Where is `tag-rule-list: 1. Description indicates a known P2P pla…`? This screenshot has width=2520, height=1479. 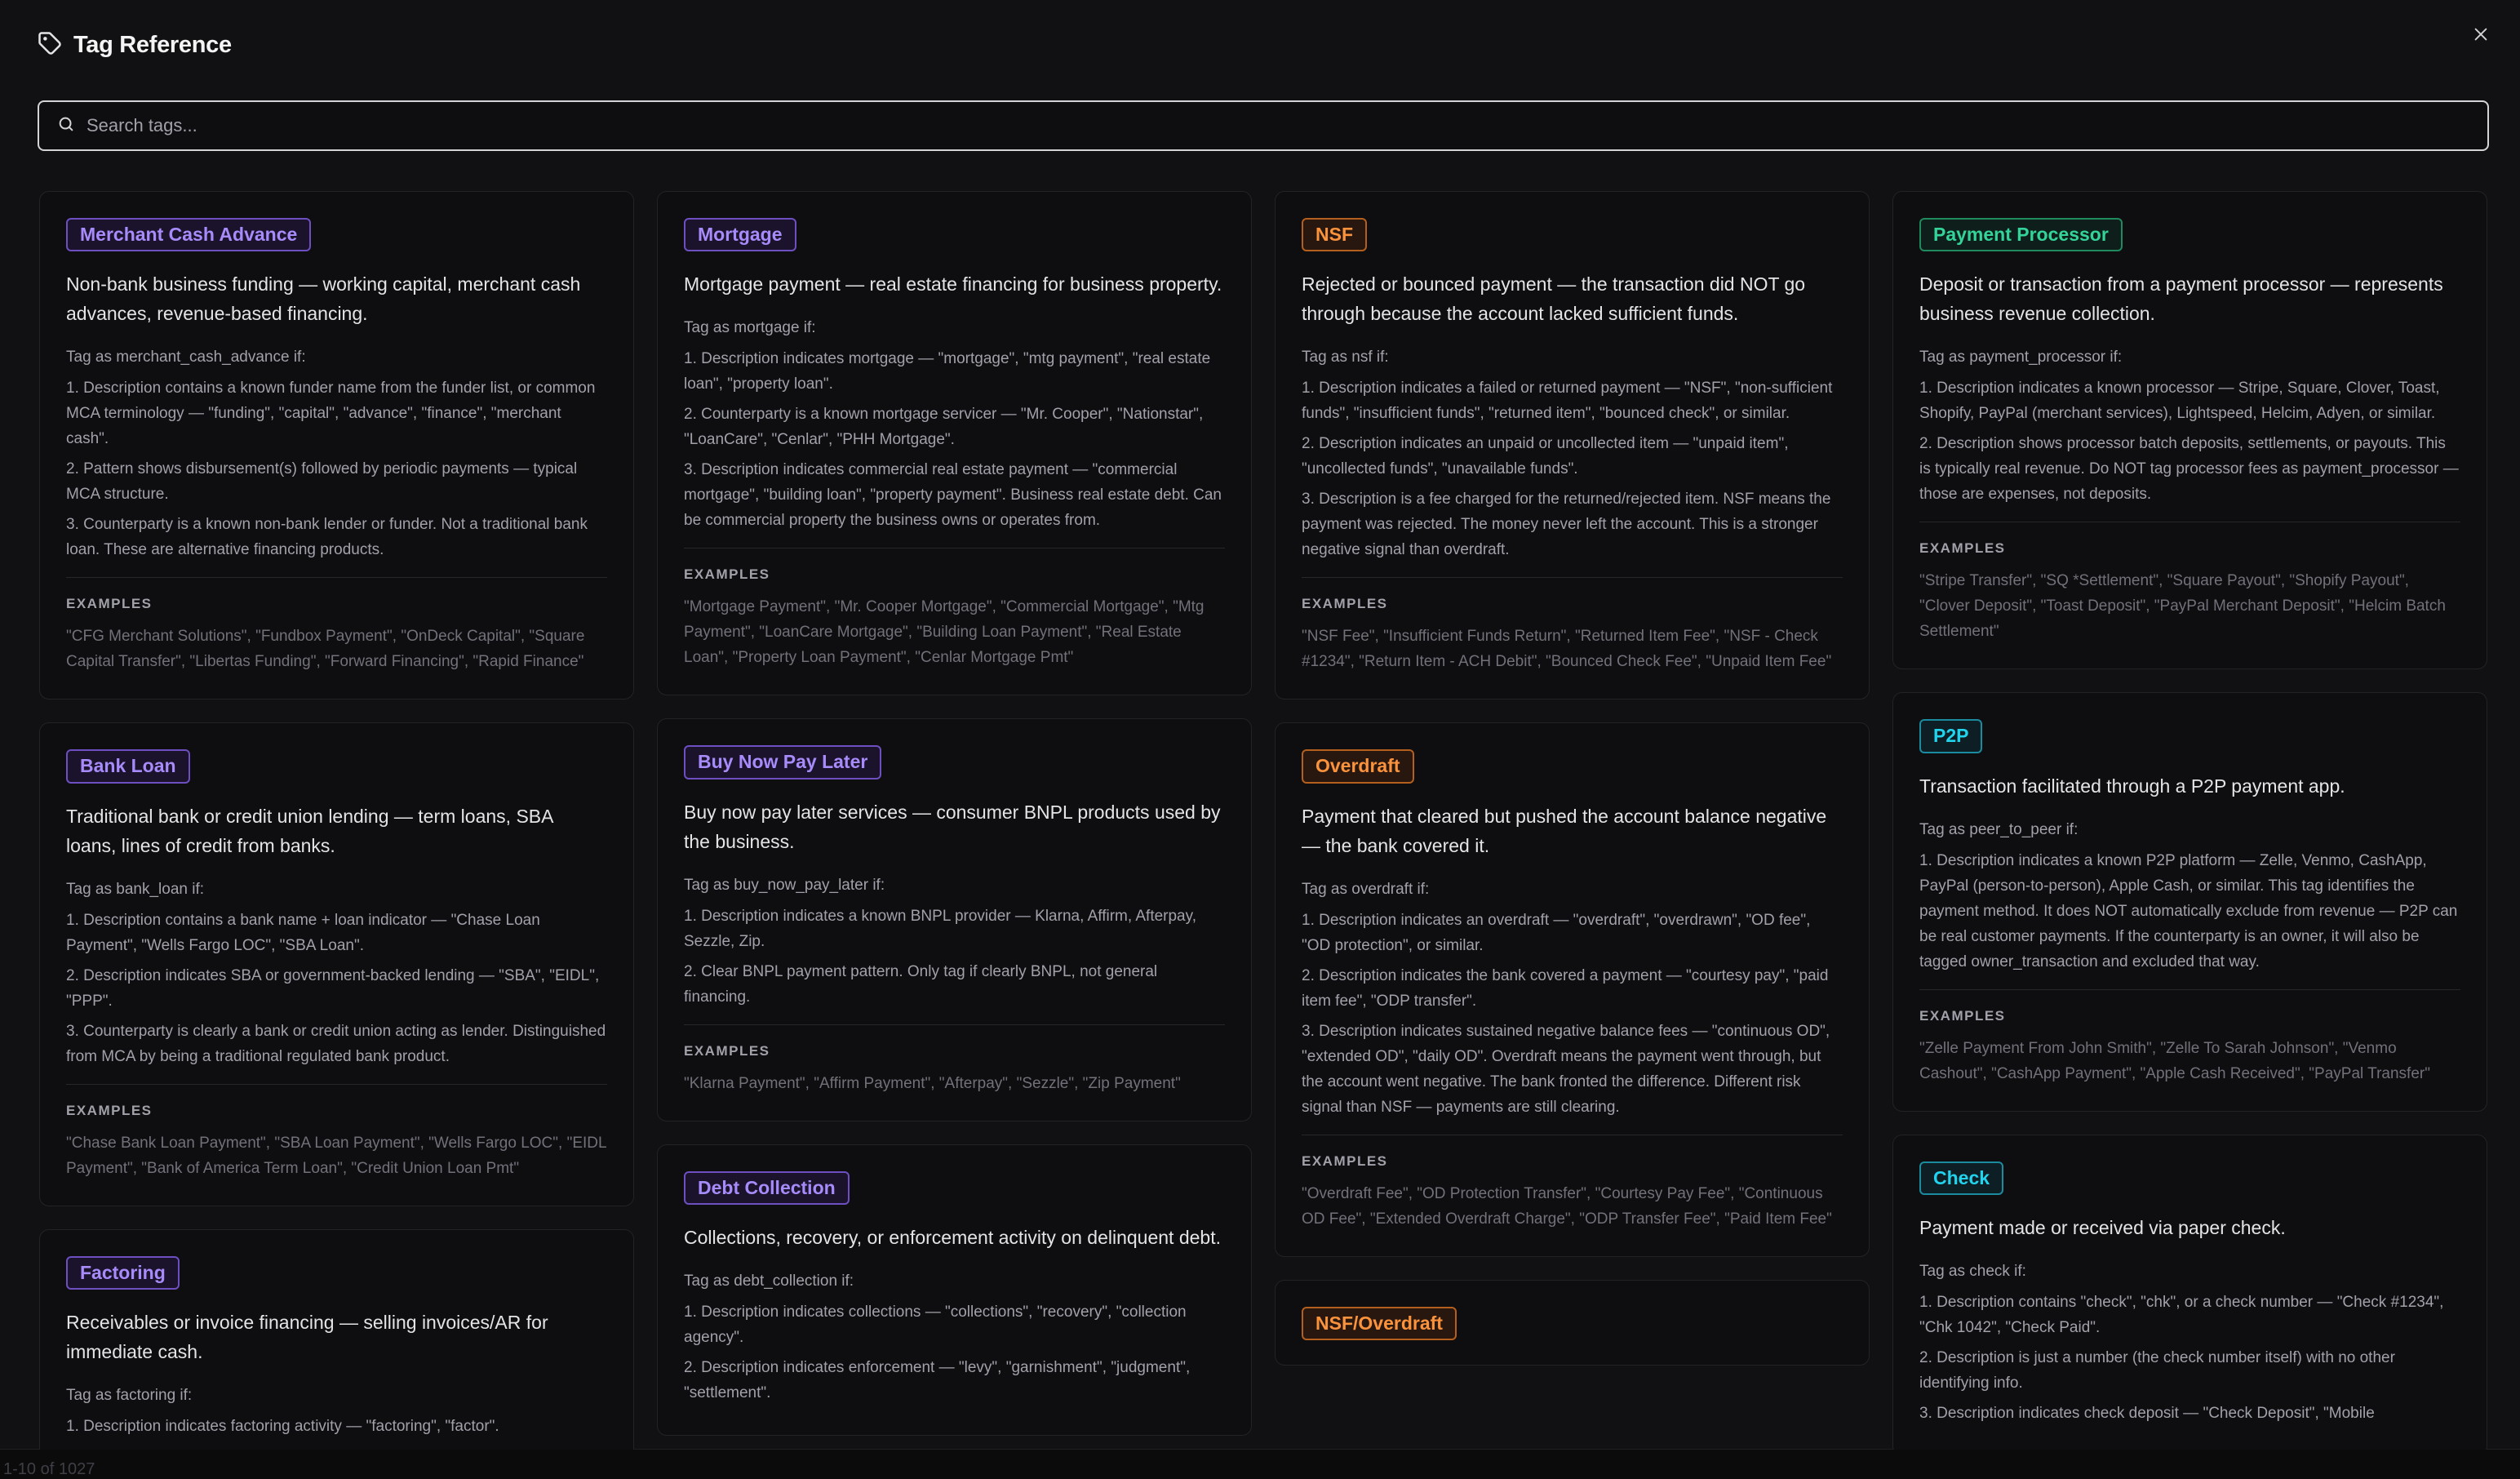
tag-rule-list: 1. Description indicates a known P2P pla… is located at coordinates (2190, 911).